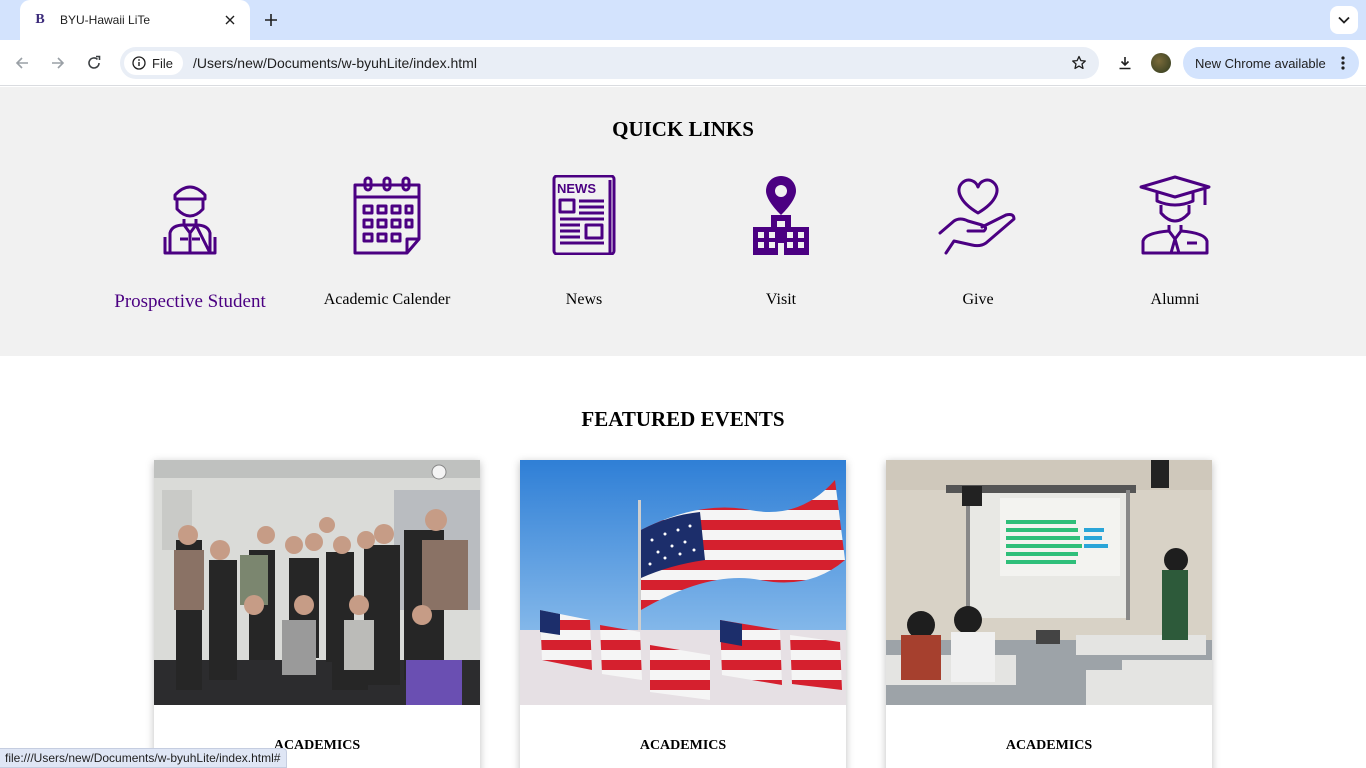 This screenshot has height=768, width=1366. Describe the element at coordinates (387, 215) in the screenshot. I see `calendar-icon` at that location.